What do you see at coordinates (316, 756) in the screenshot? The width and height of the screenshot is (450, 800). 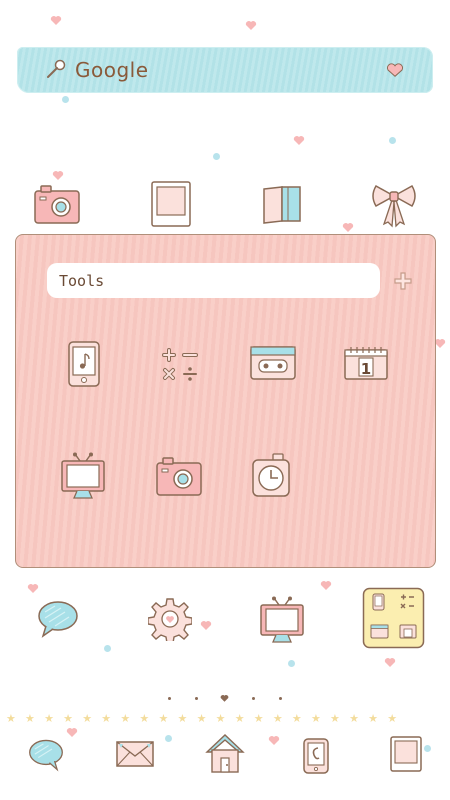 I see `phone-icon` at bounding box center [316, 756].